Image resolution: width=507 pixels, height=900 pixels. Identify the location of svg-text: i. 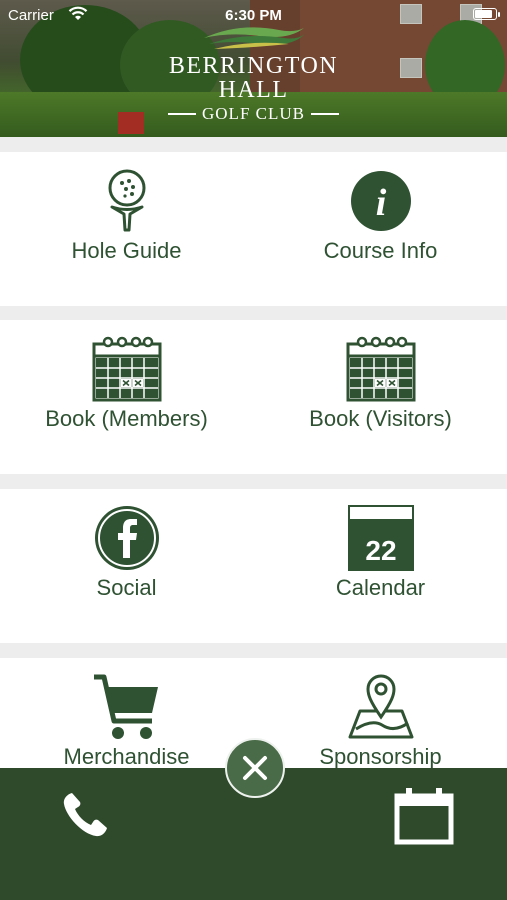
(380, 203).